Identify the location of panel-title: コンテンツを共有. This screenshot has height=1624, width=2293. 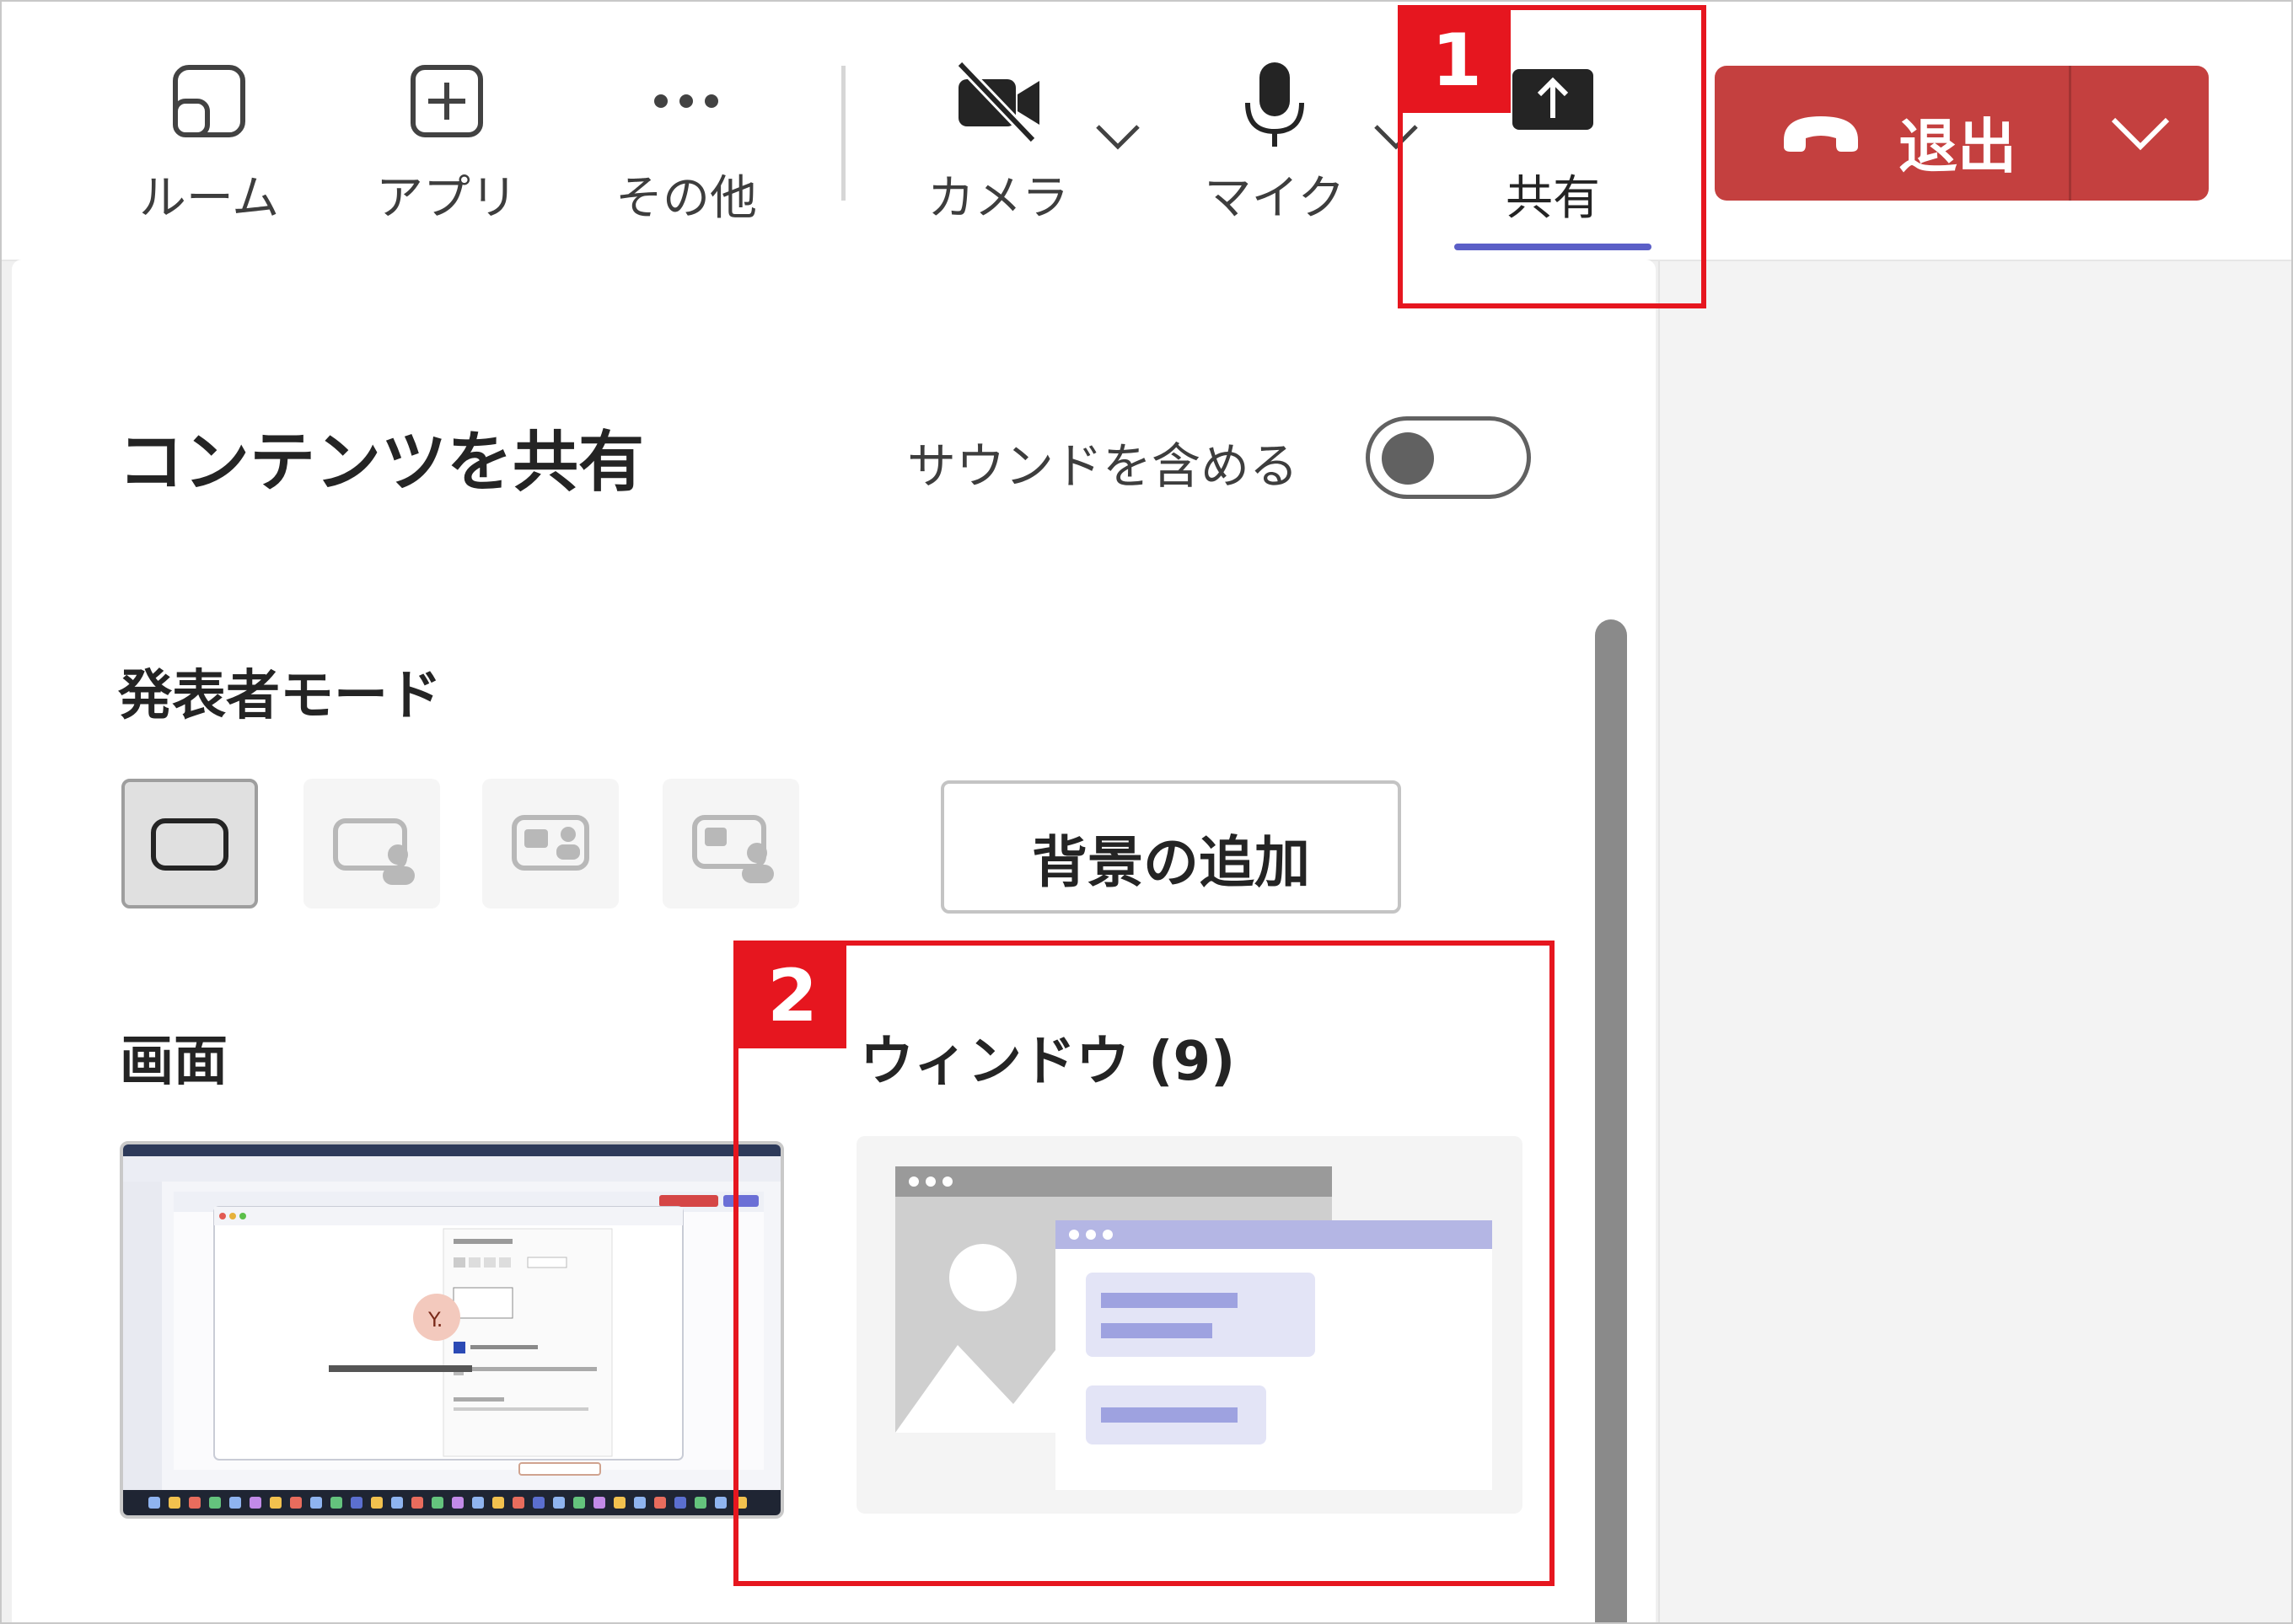
(382, 463).